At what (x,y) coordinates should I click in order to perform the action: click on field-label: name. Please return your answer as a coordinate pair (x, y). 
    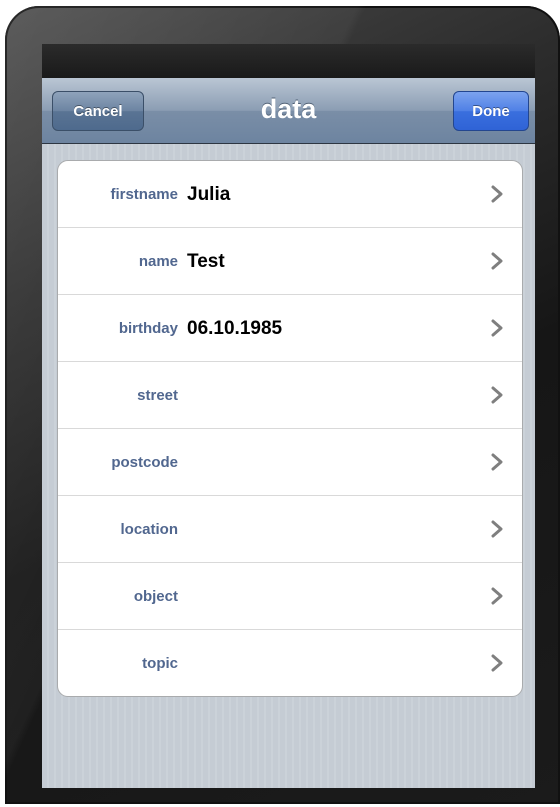
    Looking at the image, I should click on (158, 261).